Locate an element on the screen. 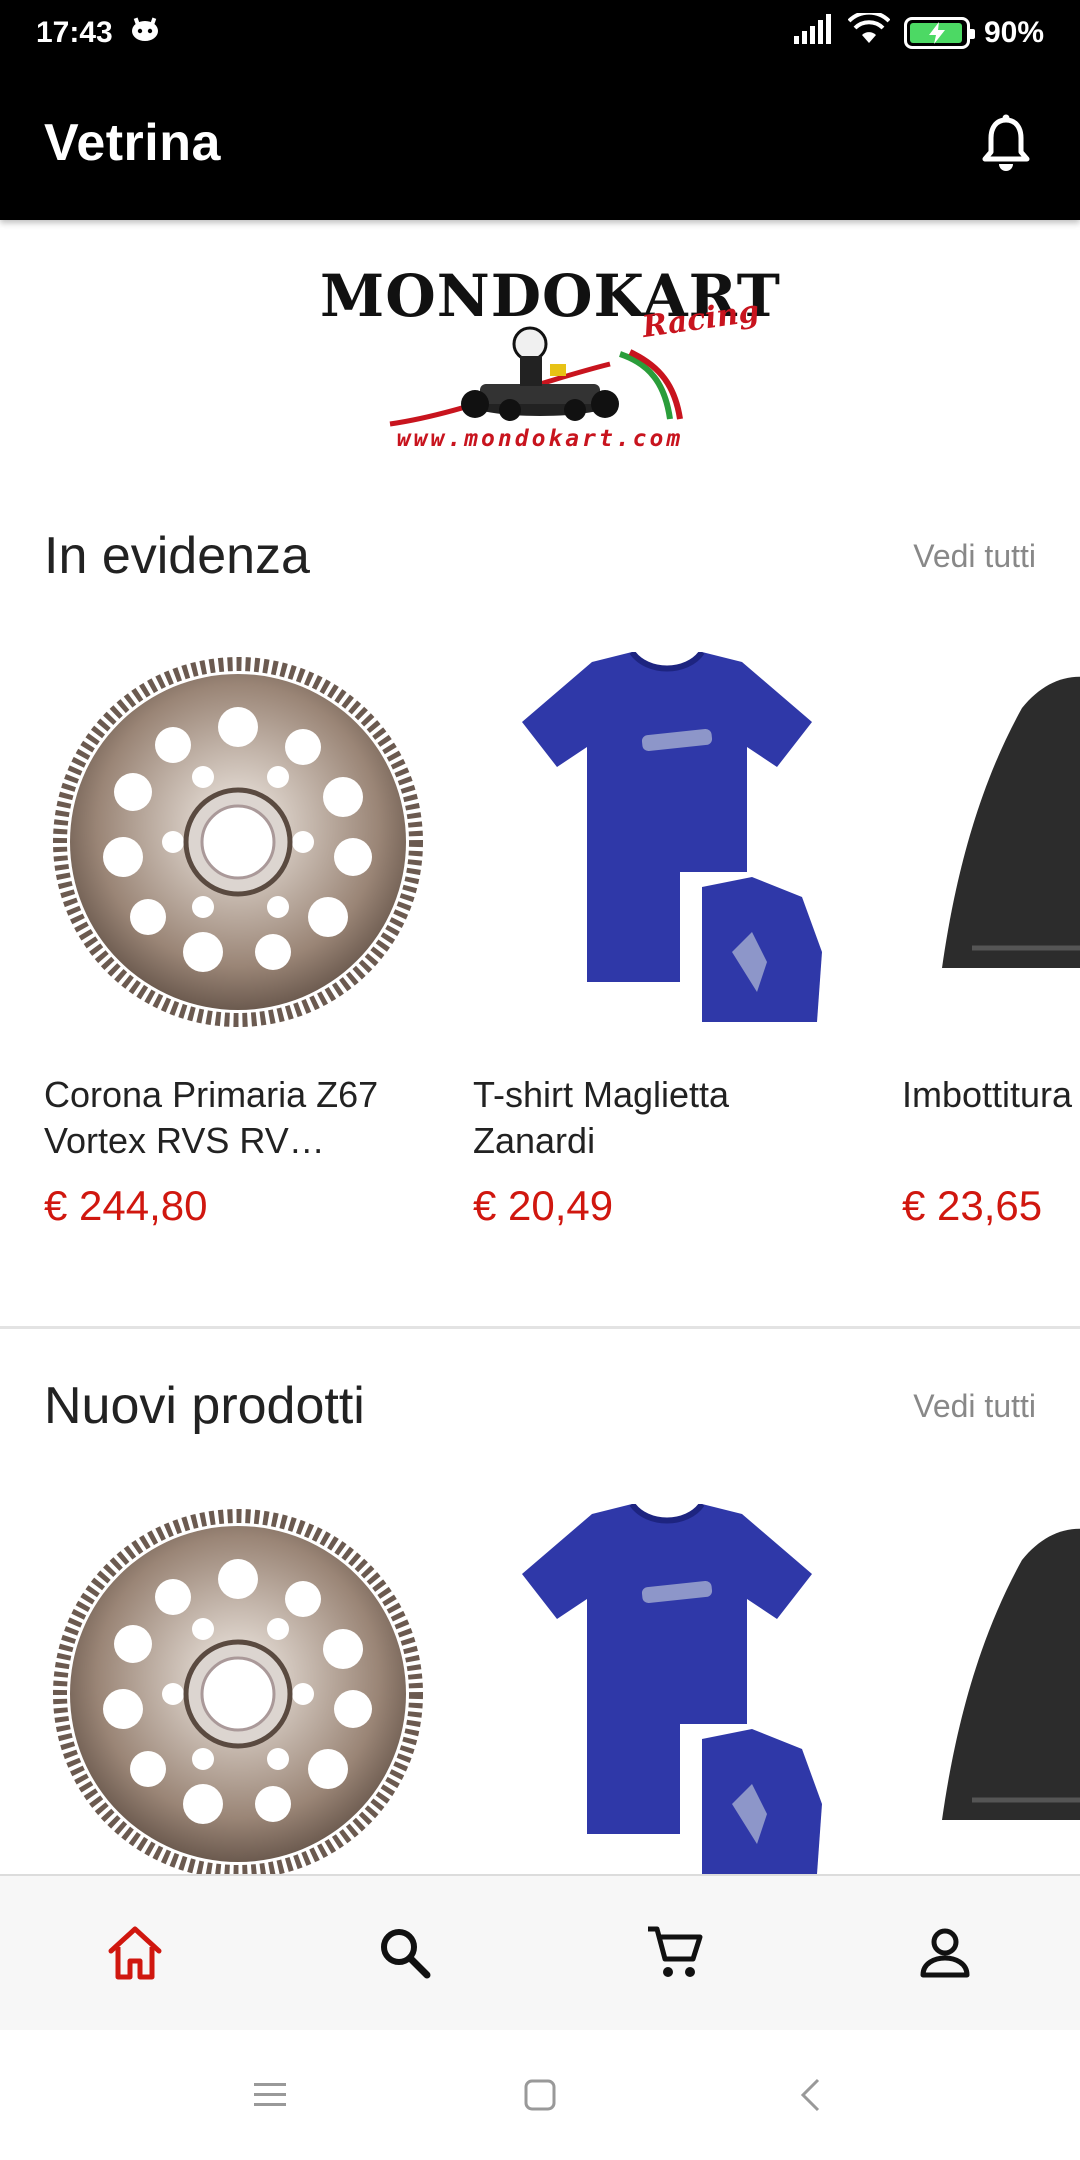 This screenshot has width=1080, height=2160. nav-cart is located at coordinates (675, 1953).